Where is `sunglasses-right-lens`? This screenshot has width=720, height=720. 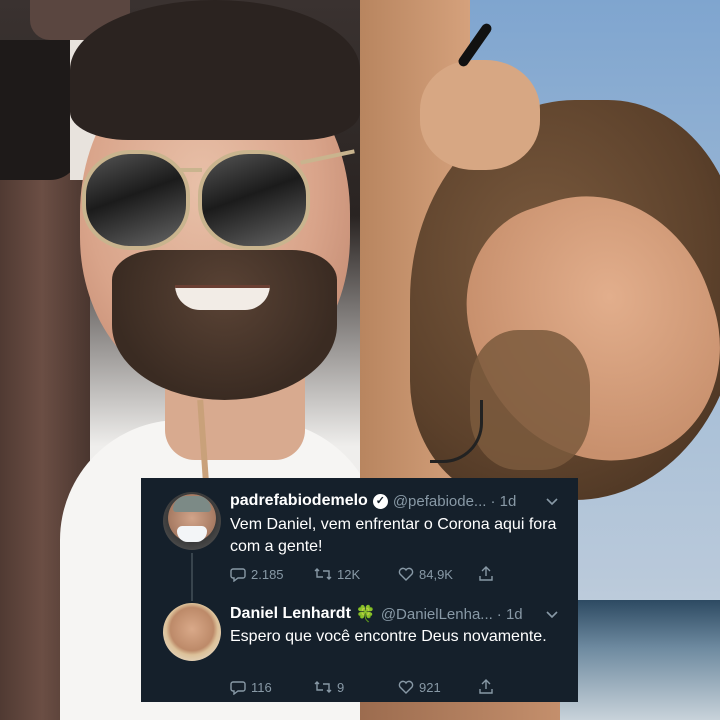 sunglasses-right-lens is located at coordinates (254, 200).